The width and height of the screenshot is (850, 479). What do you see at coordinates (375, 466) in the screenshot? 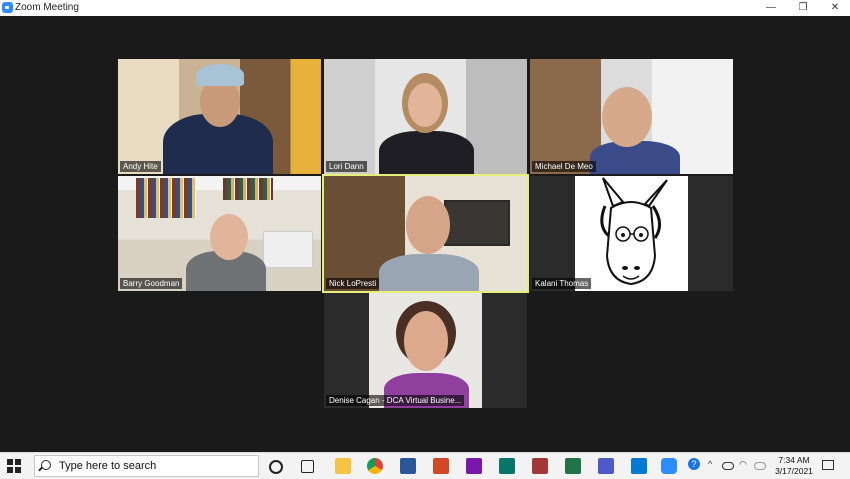
I see `chrome-icon` at bounding box center [375, 466].